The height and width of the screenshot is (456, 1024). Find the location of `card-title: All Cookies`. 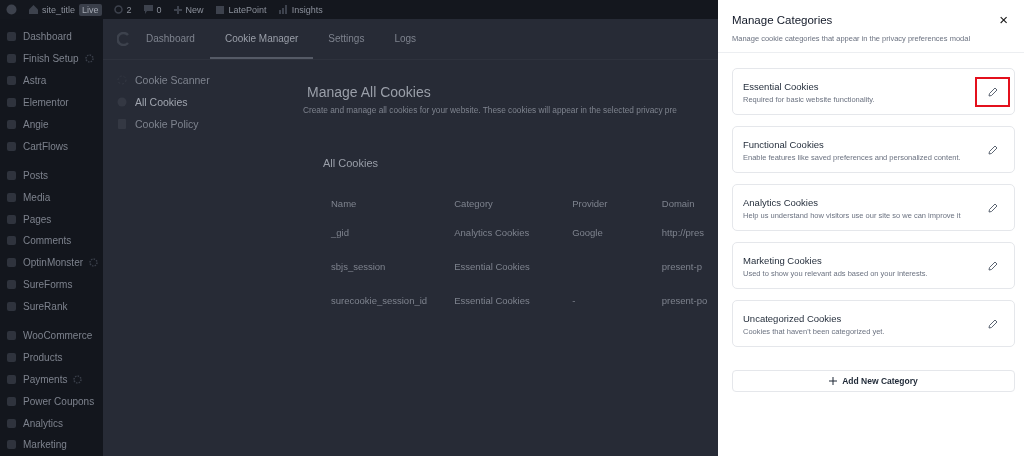

card-title: All Cookies is located at coordinates (351, 163).